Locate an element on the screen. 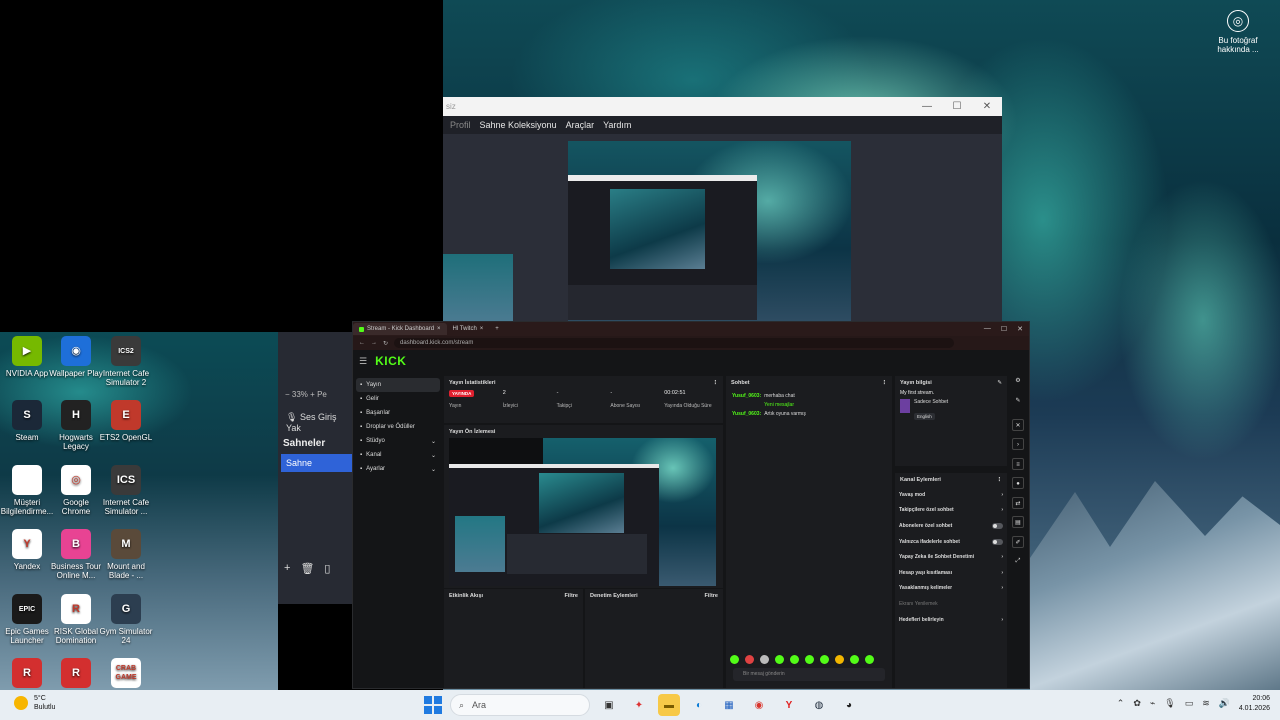 The image size is (1280, 720). yandex-icon: Y is located at coordinates (789, 705).